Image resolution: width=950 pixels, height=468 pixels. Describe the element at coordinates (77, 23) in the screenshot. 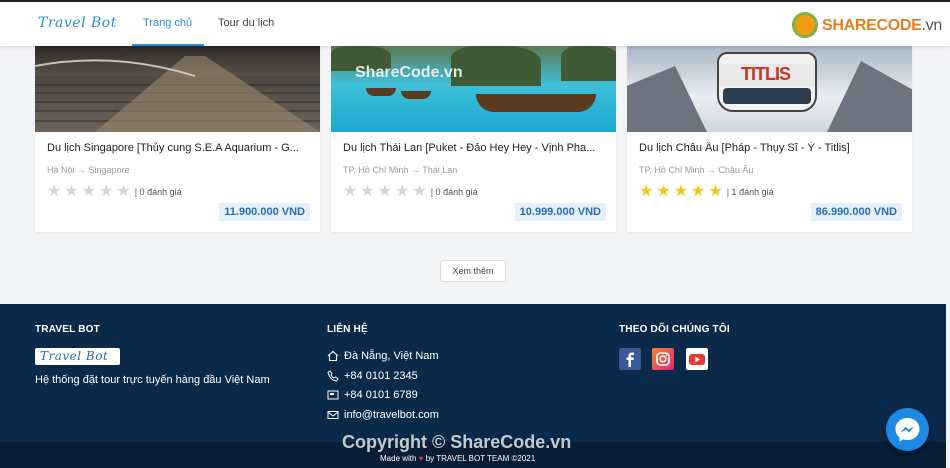

I see `brand-logo: Travel Bot` at that location.